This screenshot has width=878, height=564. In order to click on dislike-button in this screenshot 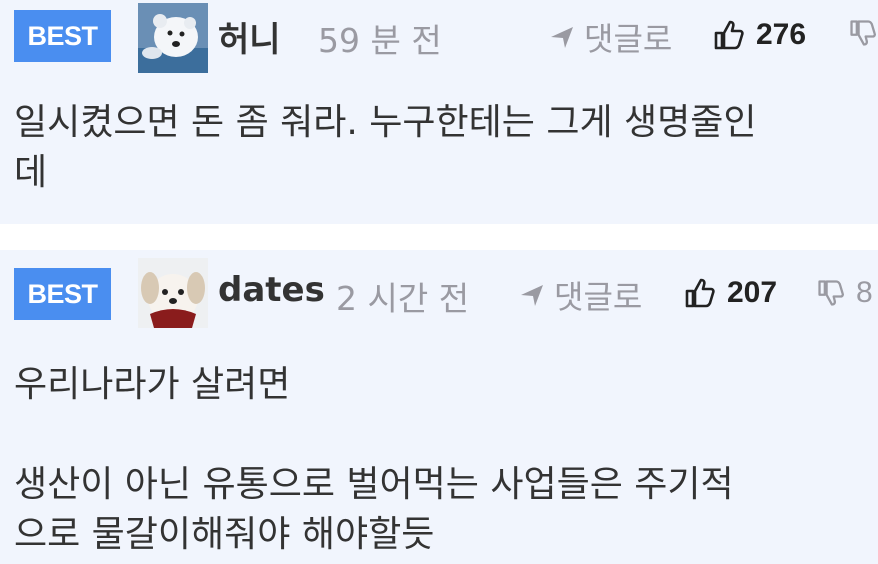, I will do `click(863, 33)`.